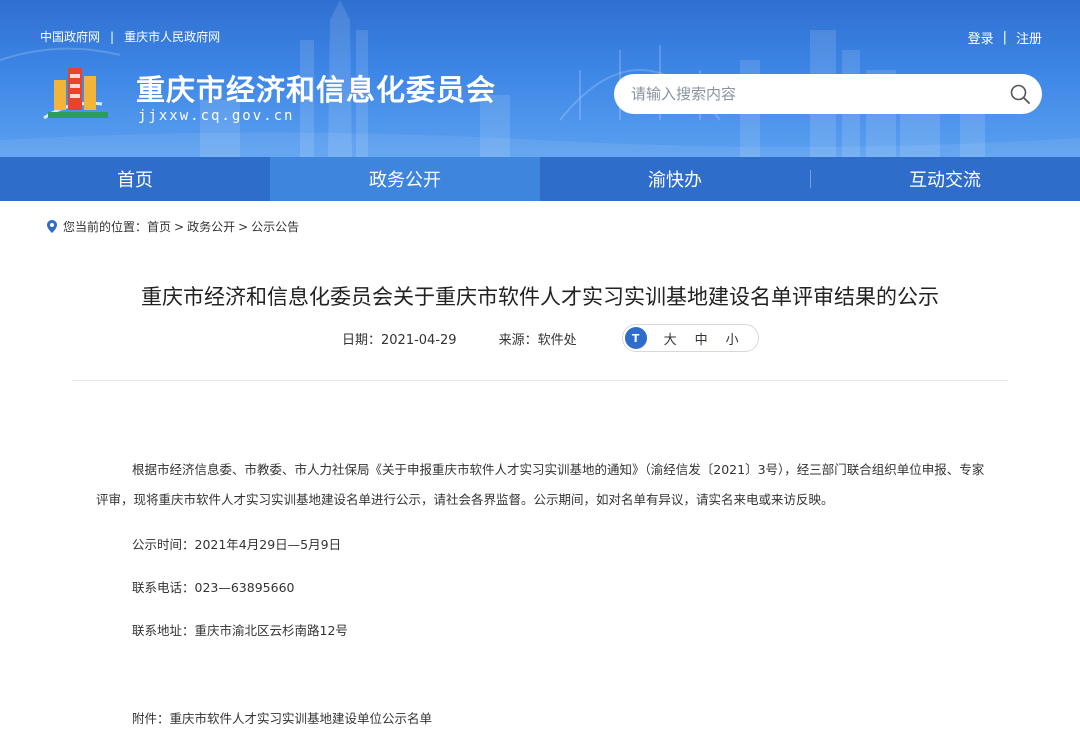 This screenshot has width=1080, height=745. I want to click on article-divider, so click(540, 380).